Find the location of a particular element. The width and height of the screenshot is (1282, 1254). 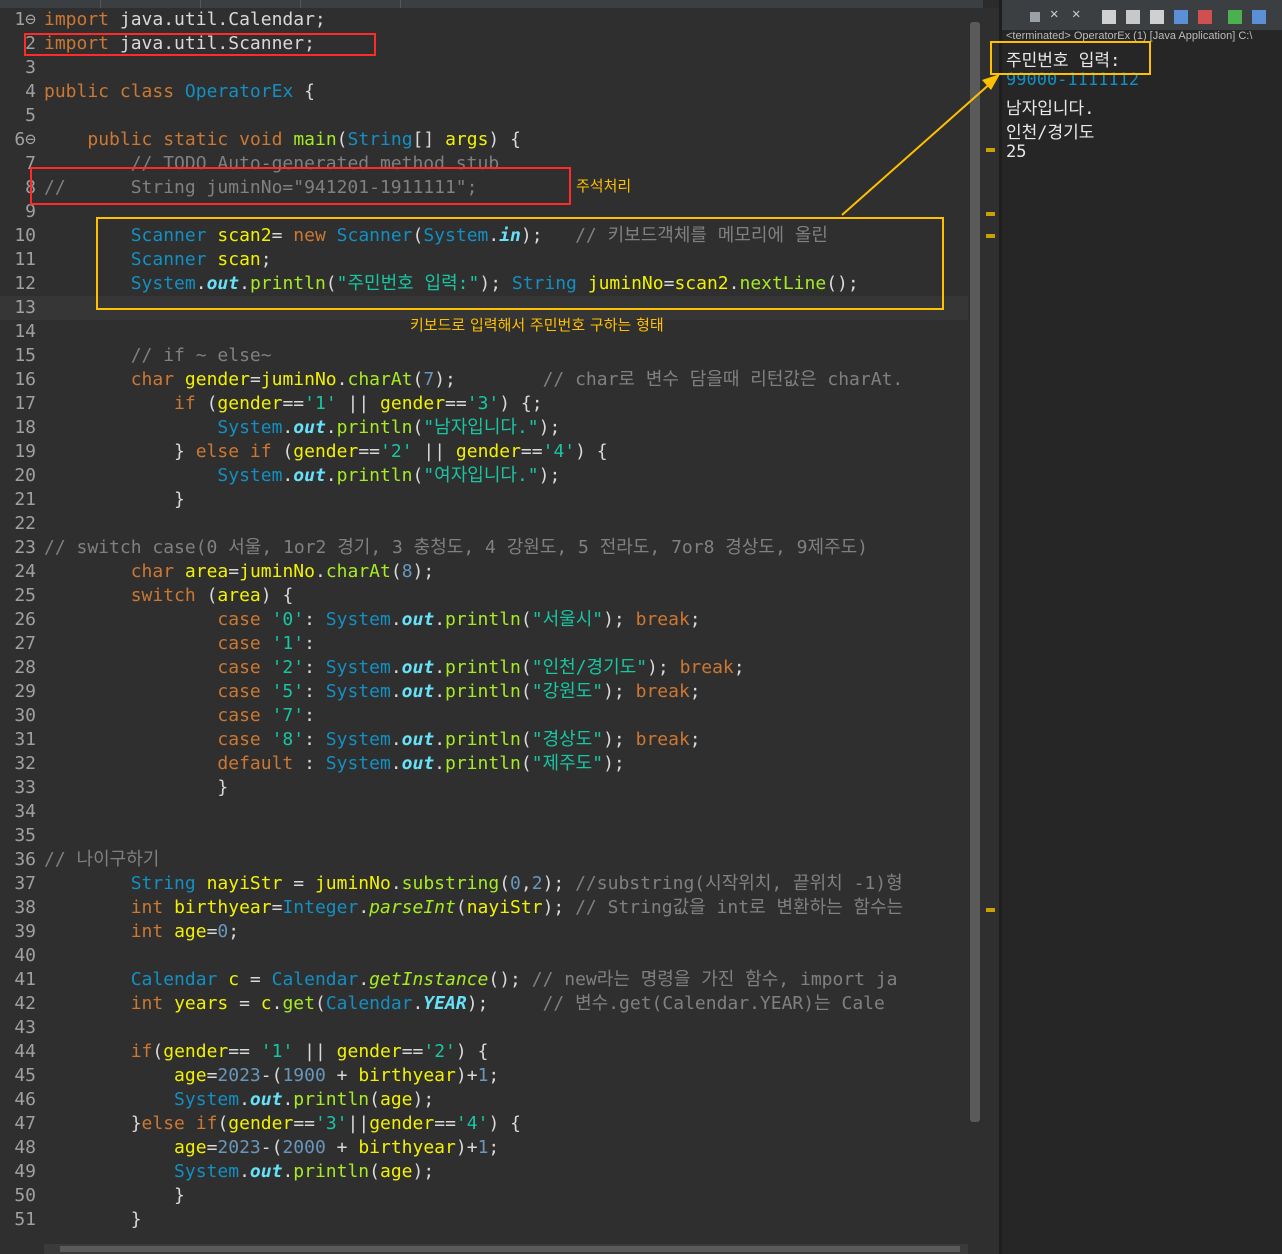

annotation-arrow is located at coordinates (920, 145).